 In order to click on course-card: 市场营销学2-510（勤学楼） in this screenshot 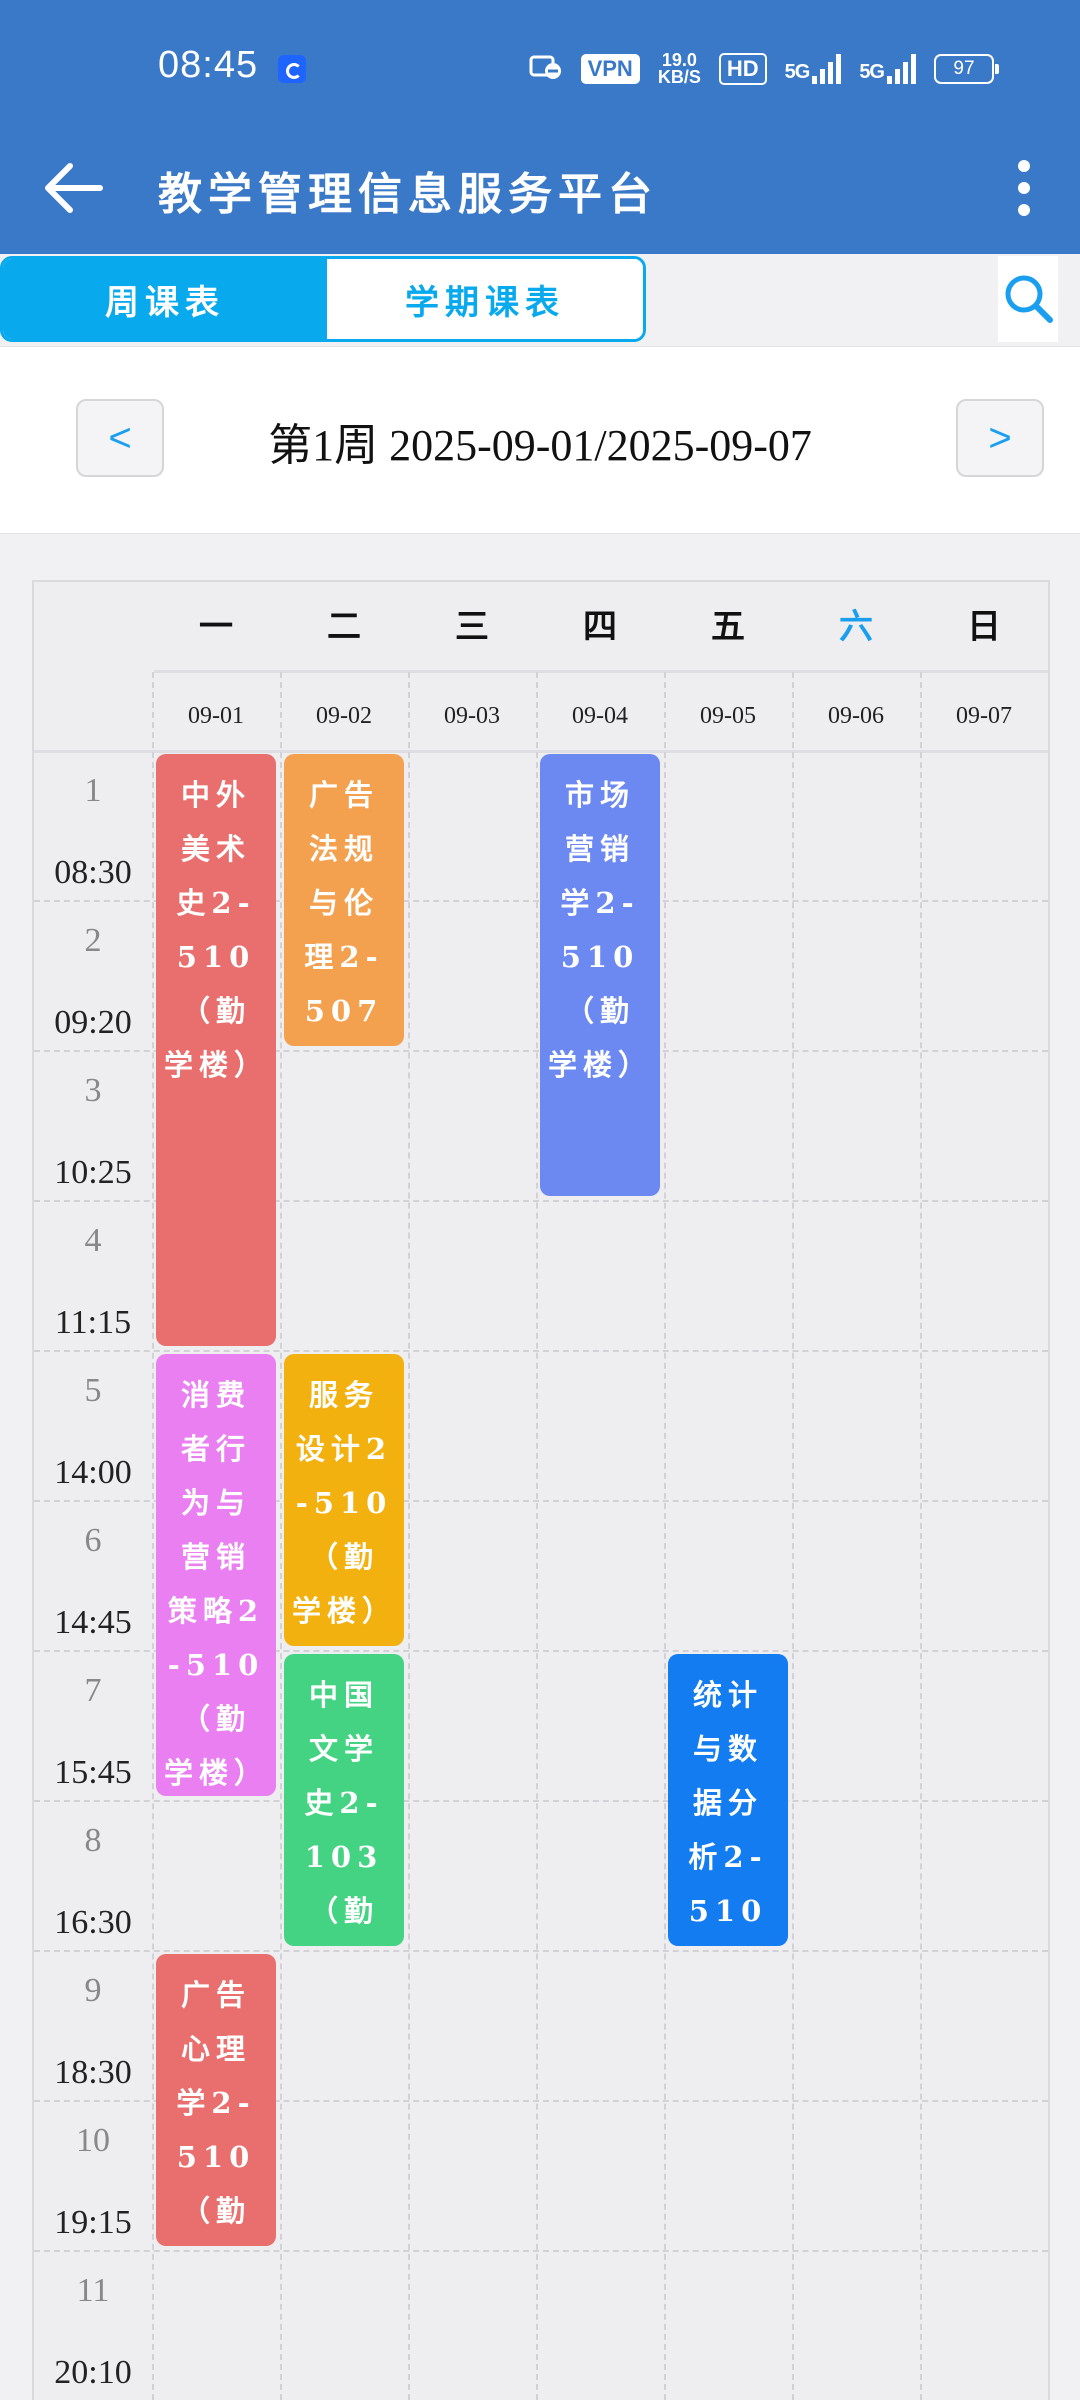, I will do `click(600, 975)`.